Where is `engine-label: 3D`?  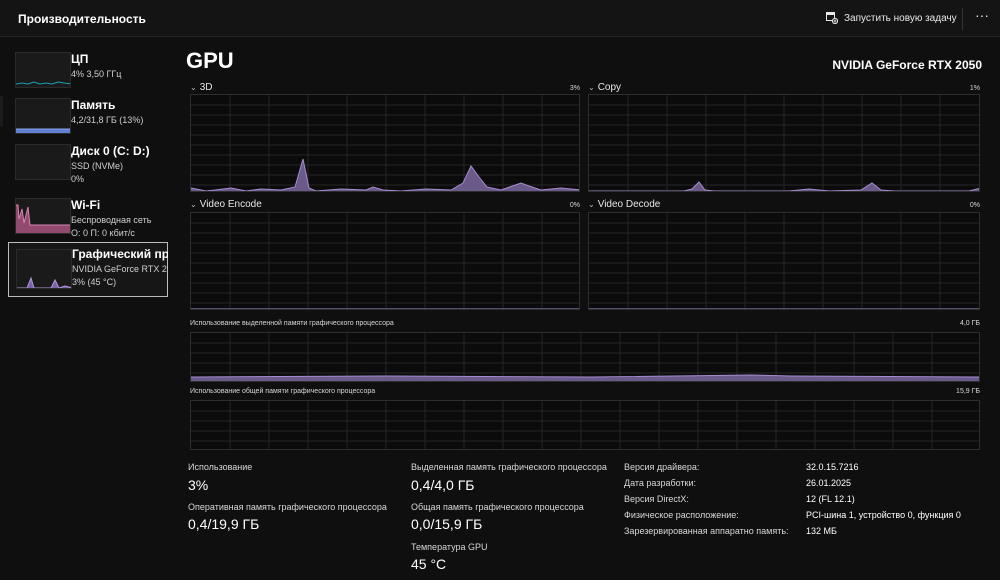 engine-label: 3D is located at coordinates (206, 87).